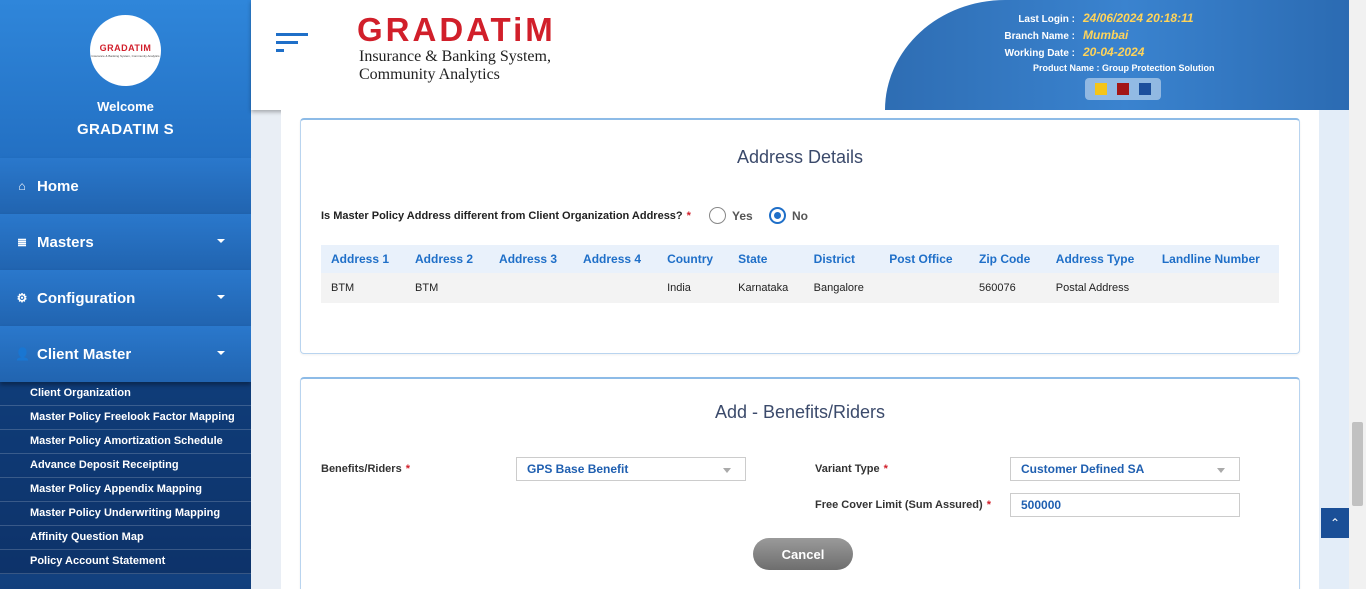 The height and width of the screenshot is (589, 1366). What do you see at coordinates (125, 514) in the screenshot?
I see `submenu-underwriting-mapping: Master Policy Underwriting Mapping` at bounding box center [125, 514].